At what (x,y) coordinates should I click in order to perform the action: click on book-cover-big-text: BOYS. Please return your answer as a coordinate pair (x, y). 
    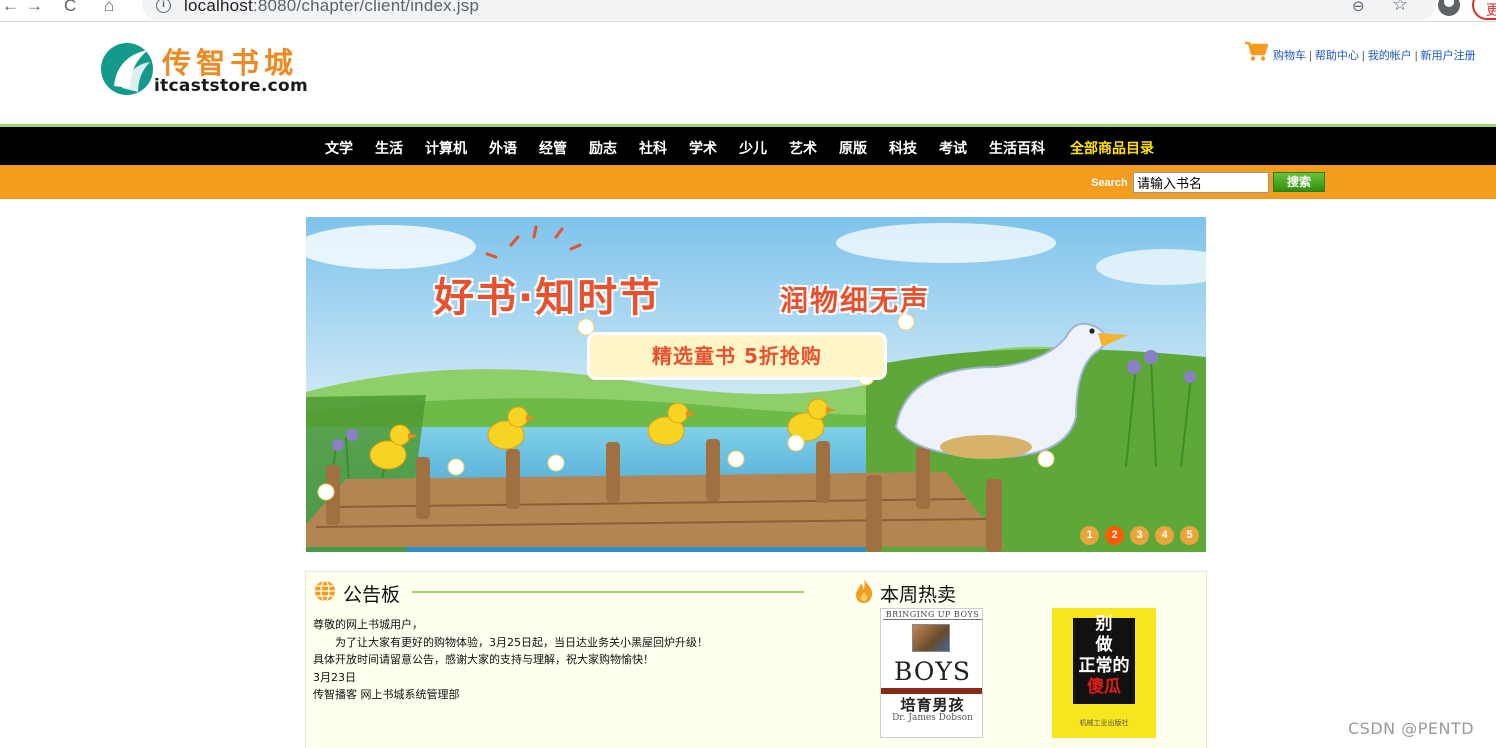
    Looking at the image, I should click on (932, 671).